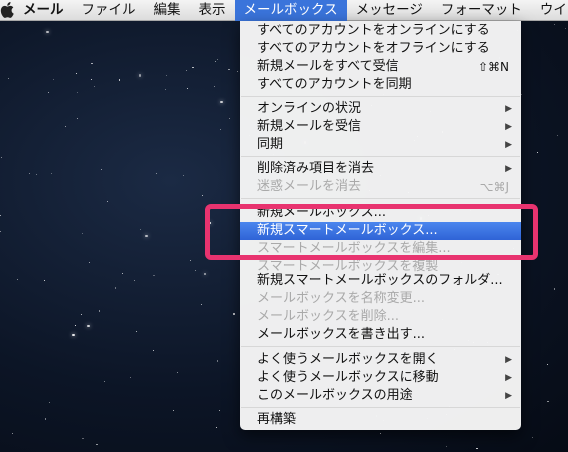  What do you see at coordinates (380, 420) in the screenshot?
I see `menu-item: 再構築` at bounding box center [380, 420].